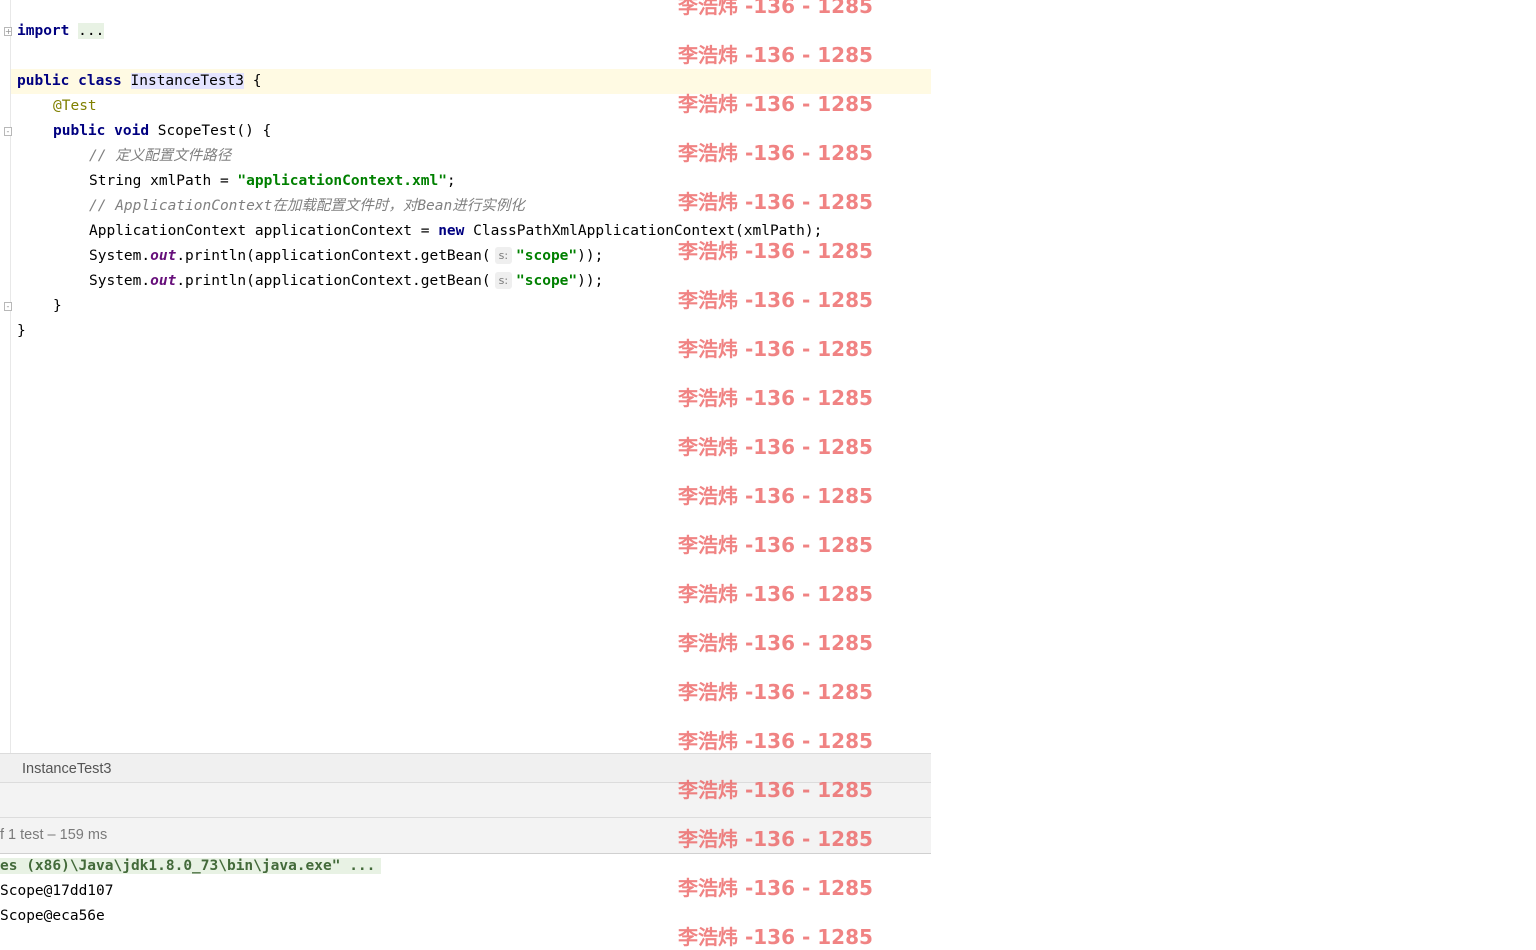 This screenshot has height=950, width=1536. What do you see at coordinates (8, 31) in the screenshot?
I see `fold-expand-icon: +` at bounding box center [8, 31].